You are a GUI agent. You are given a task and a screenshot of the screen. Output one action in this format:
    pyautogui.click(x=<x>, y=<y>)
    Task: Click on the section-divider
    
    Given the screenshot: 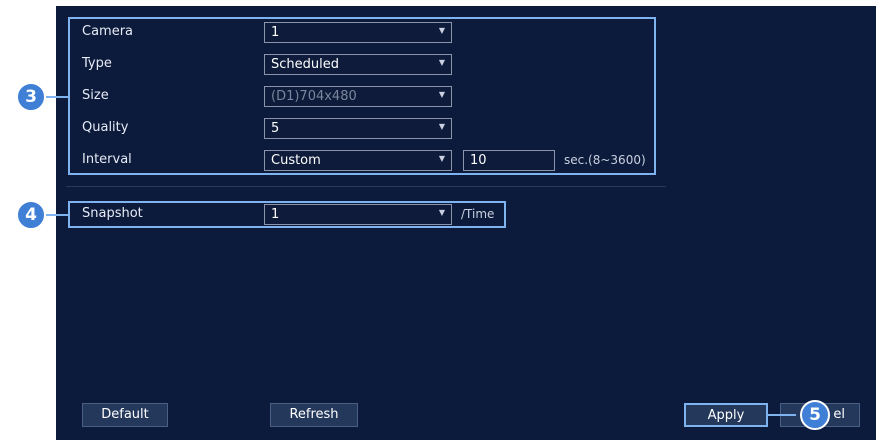 What is the action you would take?
    pyautogui.click(x=366, y=186)
    